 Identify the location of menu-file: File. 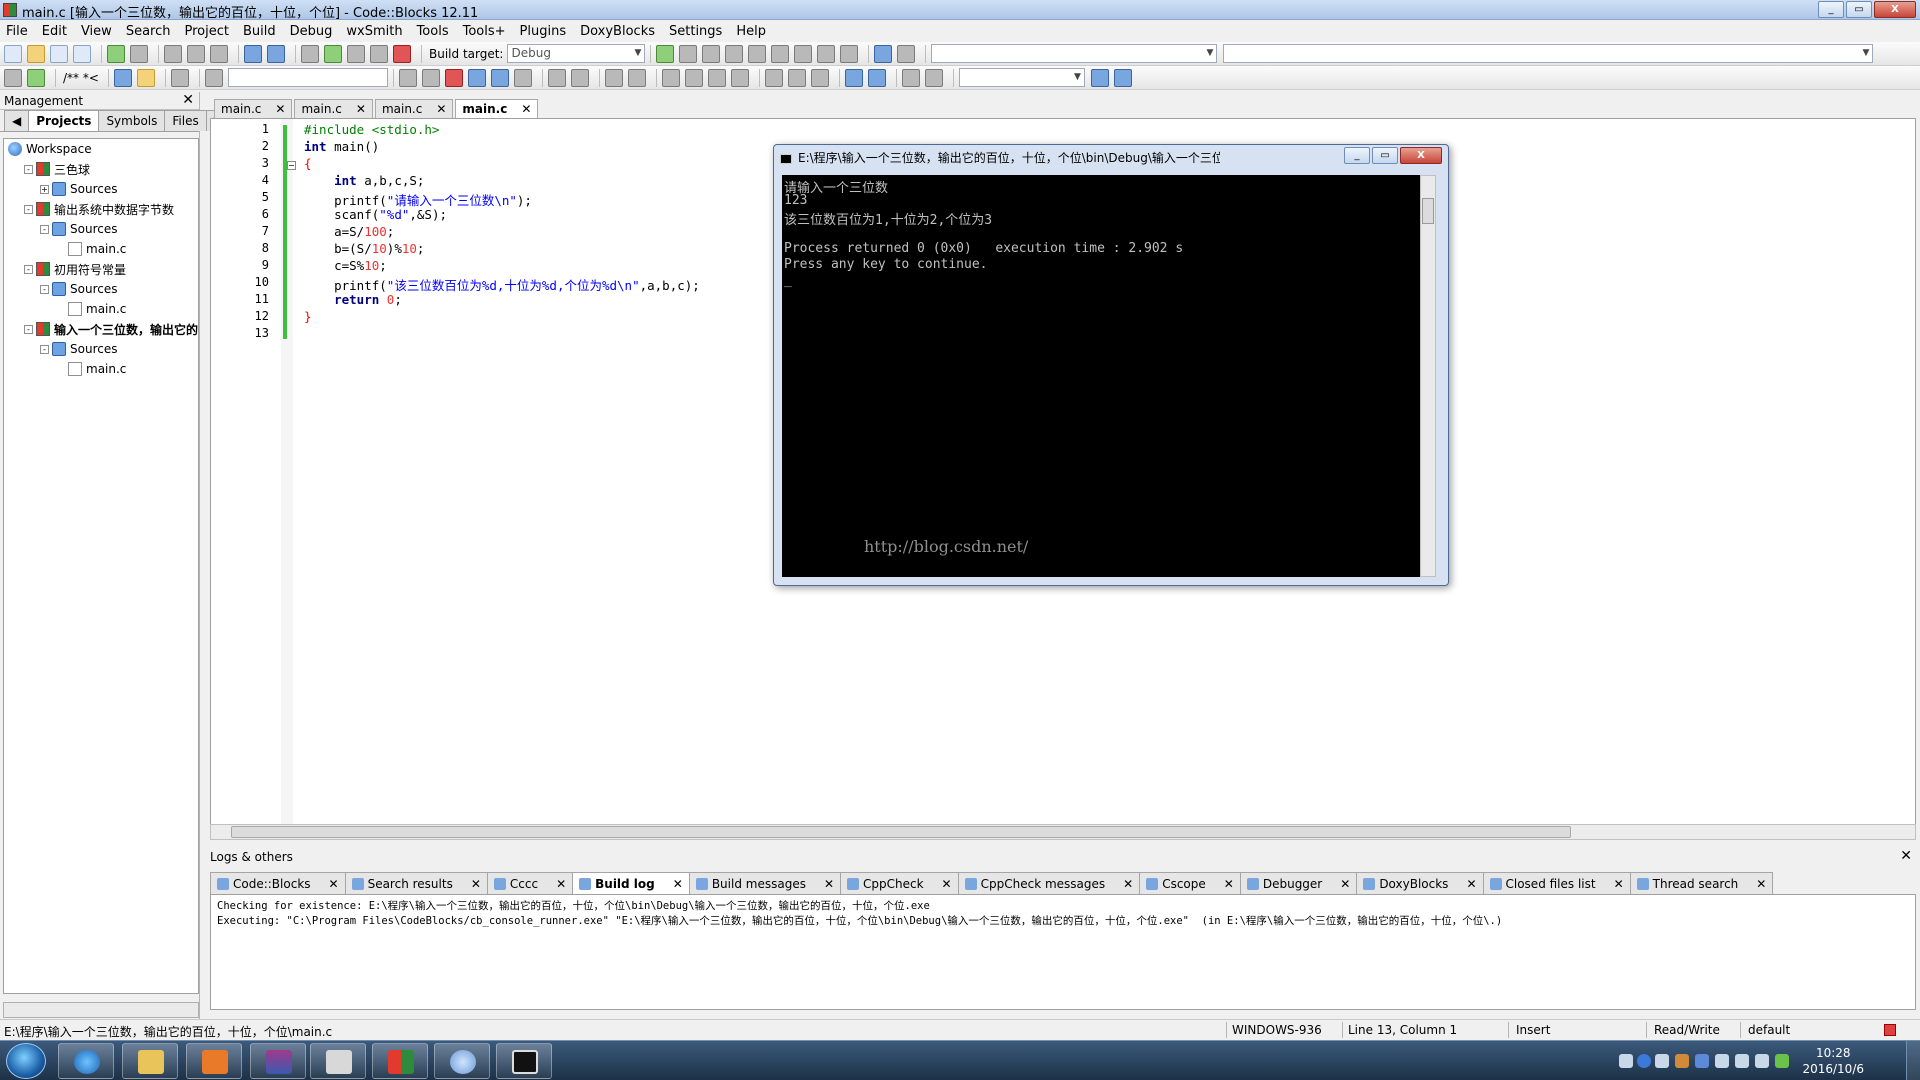
(17, 31).